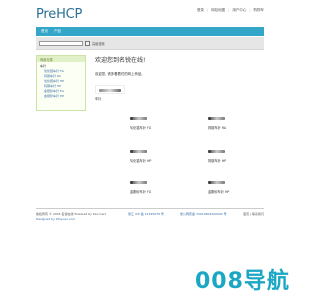  I want to click on police-record-link: 浙公网安备 33010602000000 号, so click(203, 214).